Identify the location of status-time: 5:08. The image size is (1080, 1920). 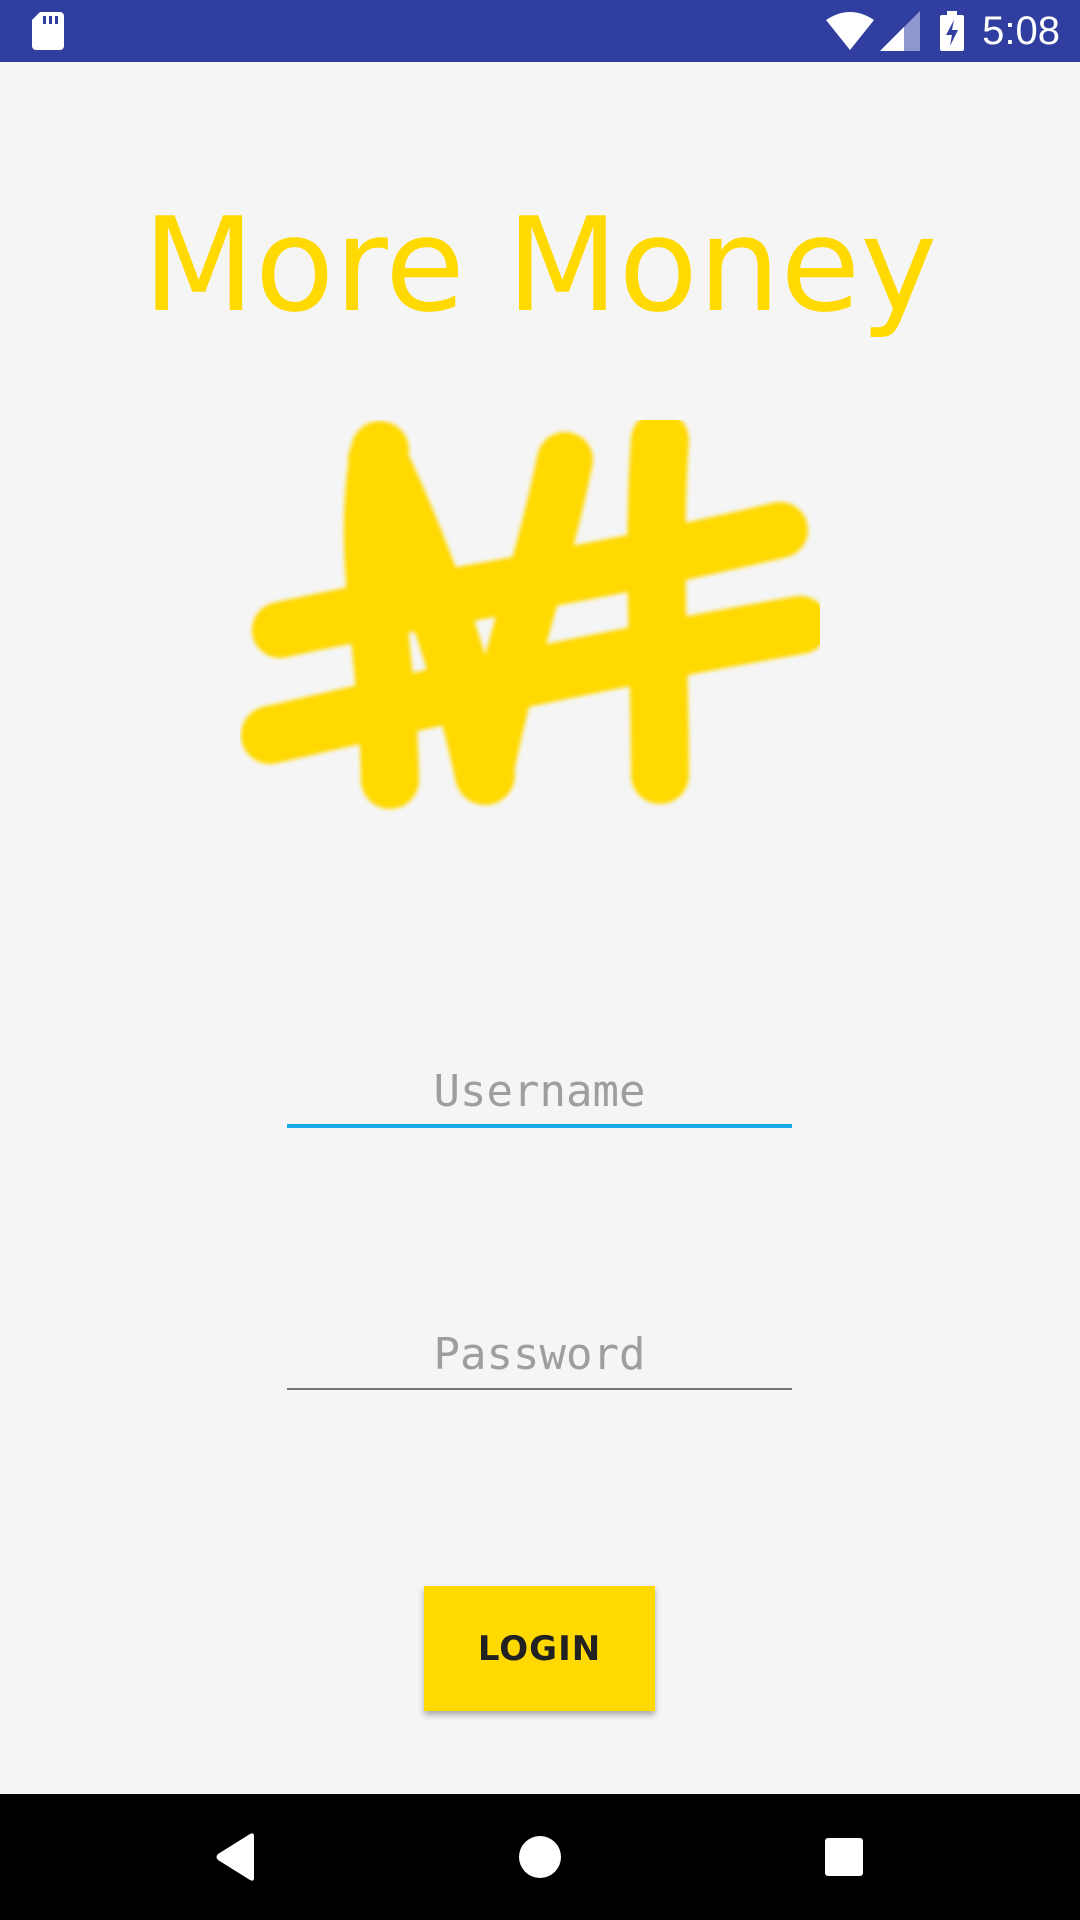
(1021, 30).